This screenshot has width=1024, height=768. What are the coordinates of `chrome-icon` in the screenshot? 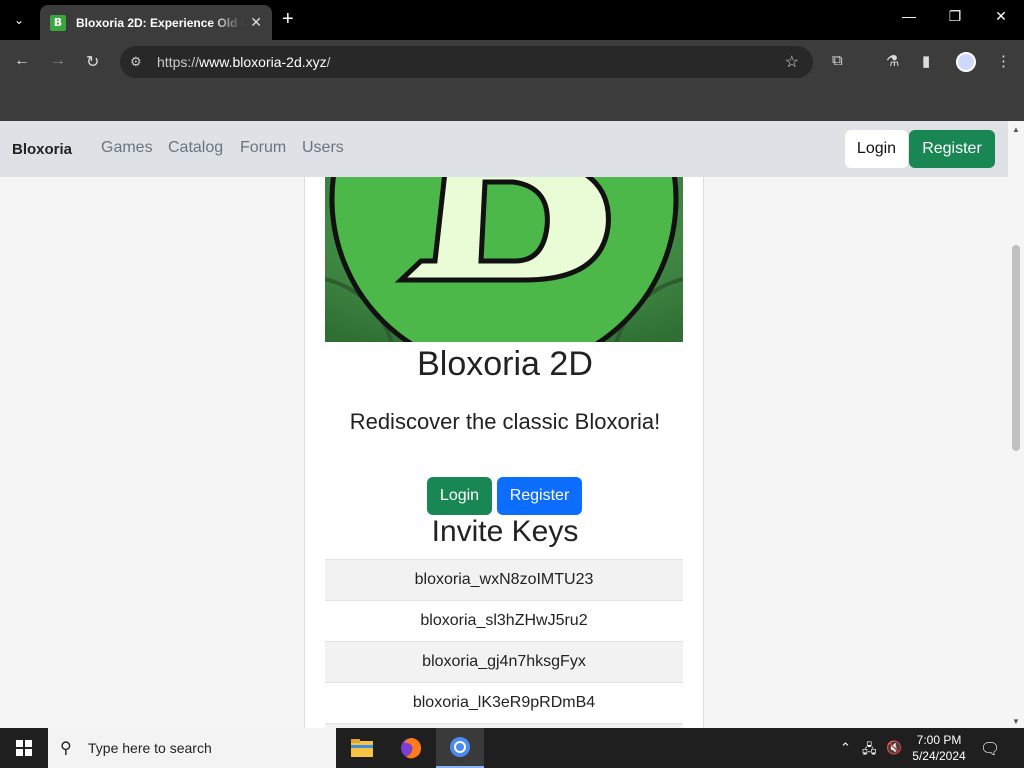 It's located at (460, 748).